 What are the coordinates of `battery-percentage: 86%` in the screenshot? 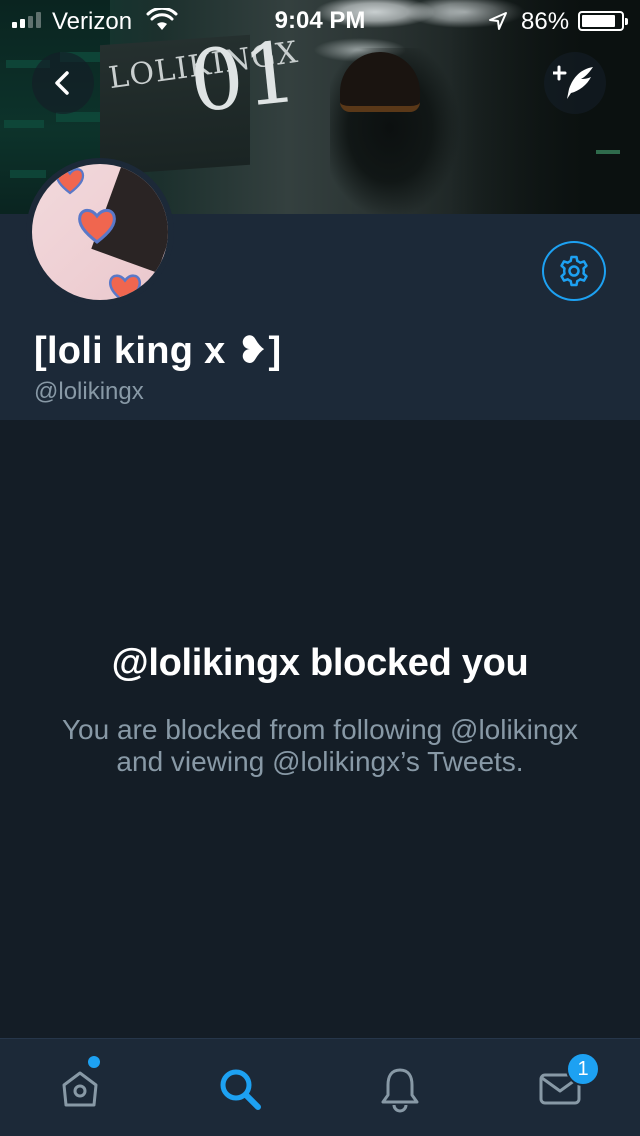 It's located at (545, 21).